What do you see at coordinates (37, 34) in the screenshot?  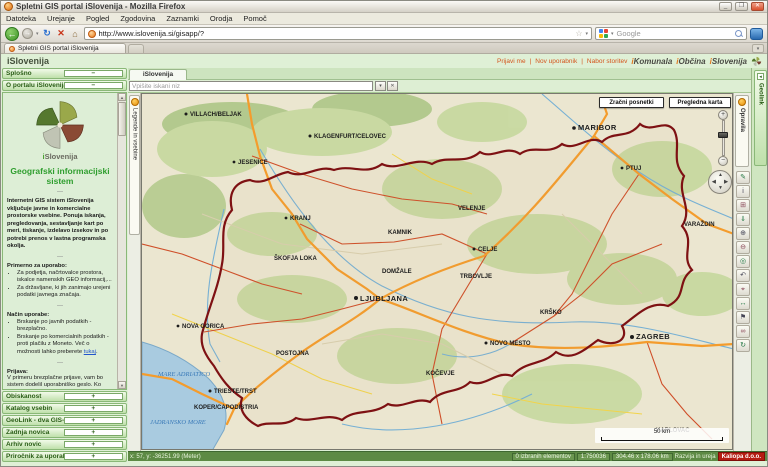 I see `history-dropdown-icon: ▾` at bounding box center [37, 34].